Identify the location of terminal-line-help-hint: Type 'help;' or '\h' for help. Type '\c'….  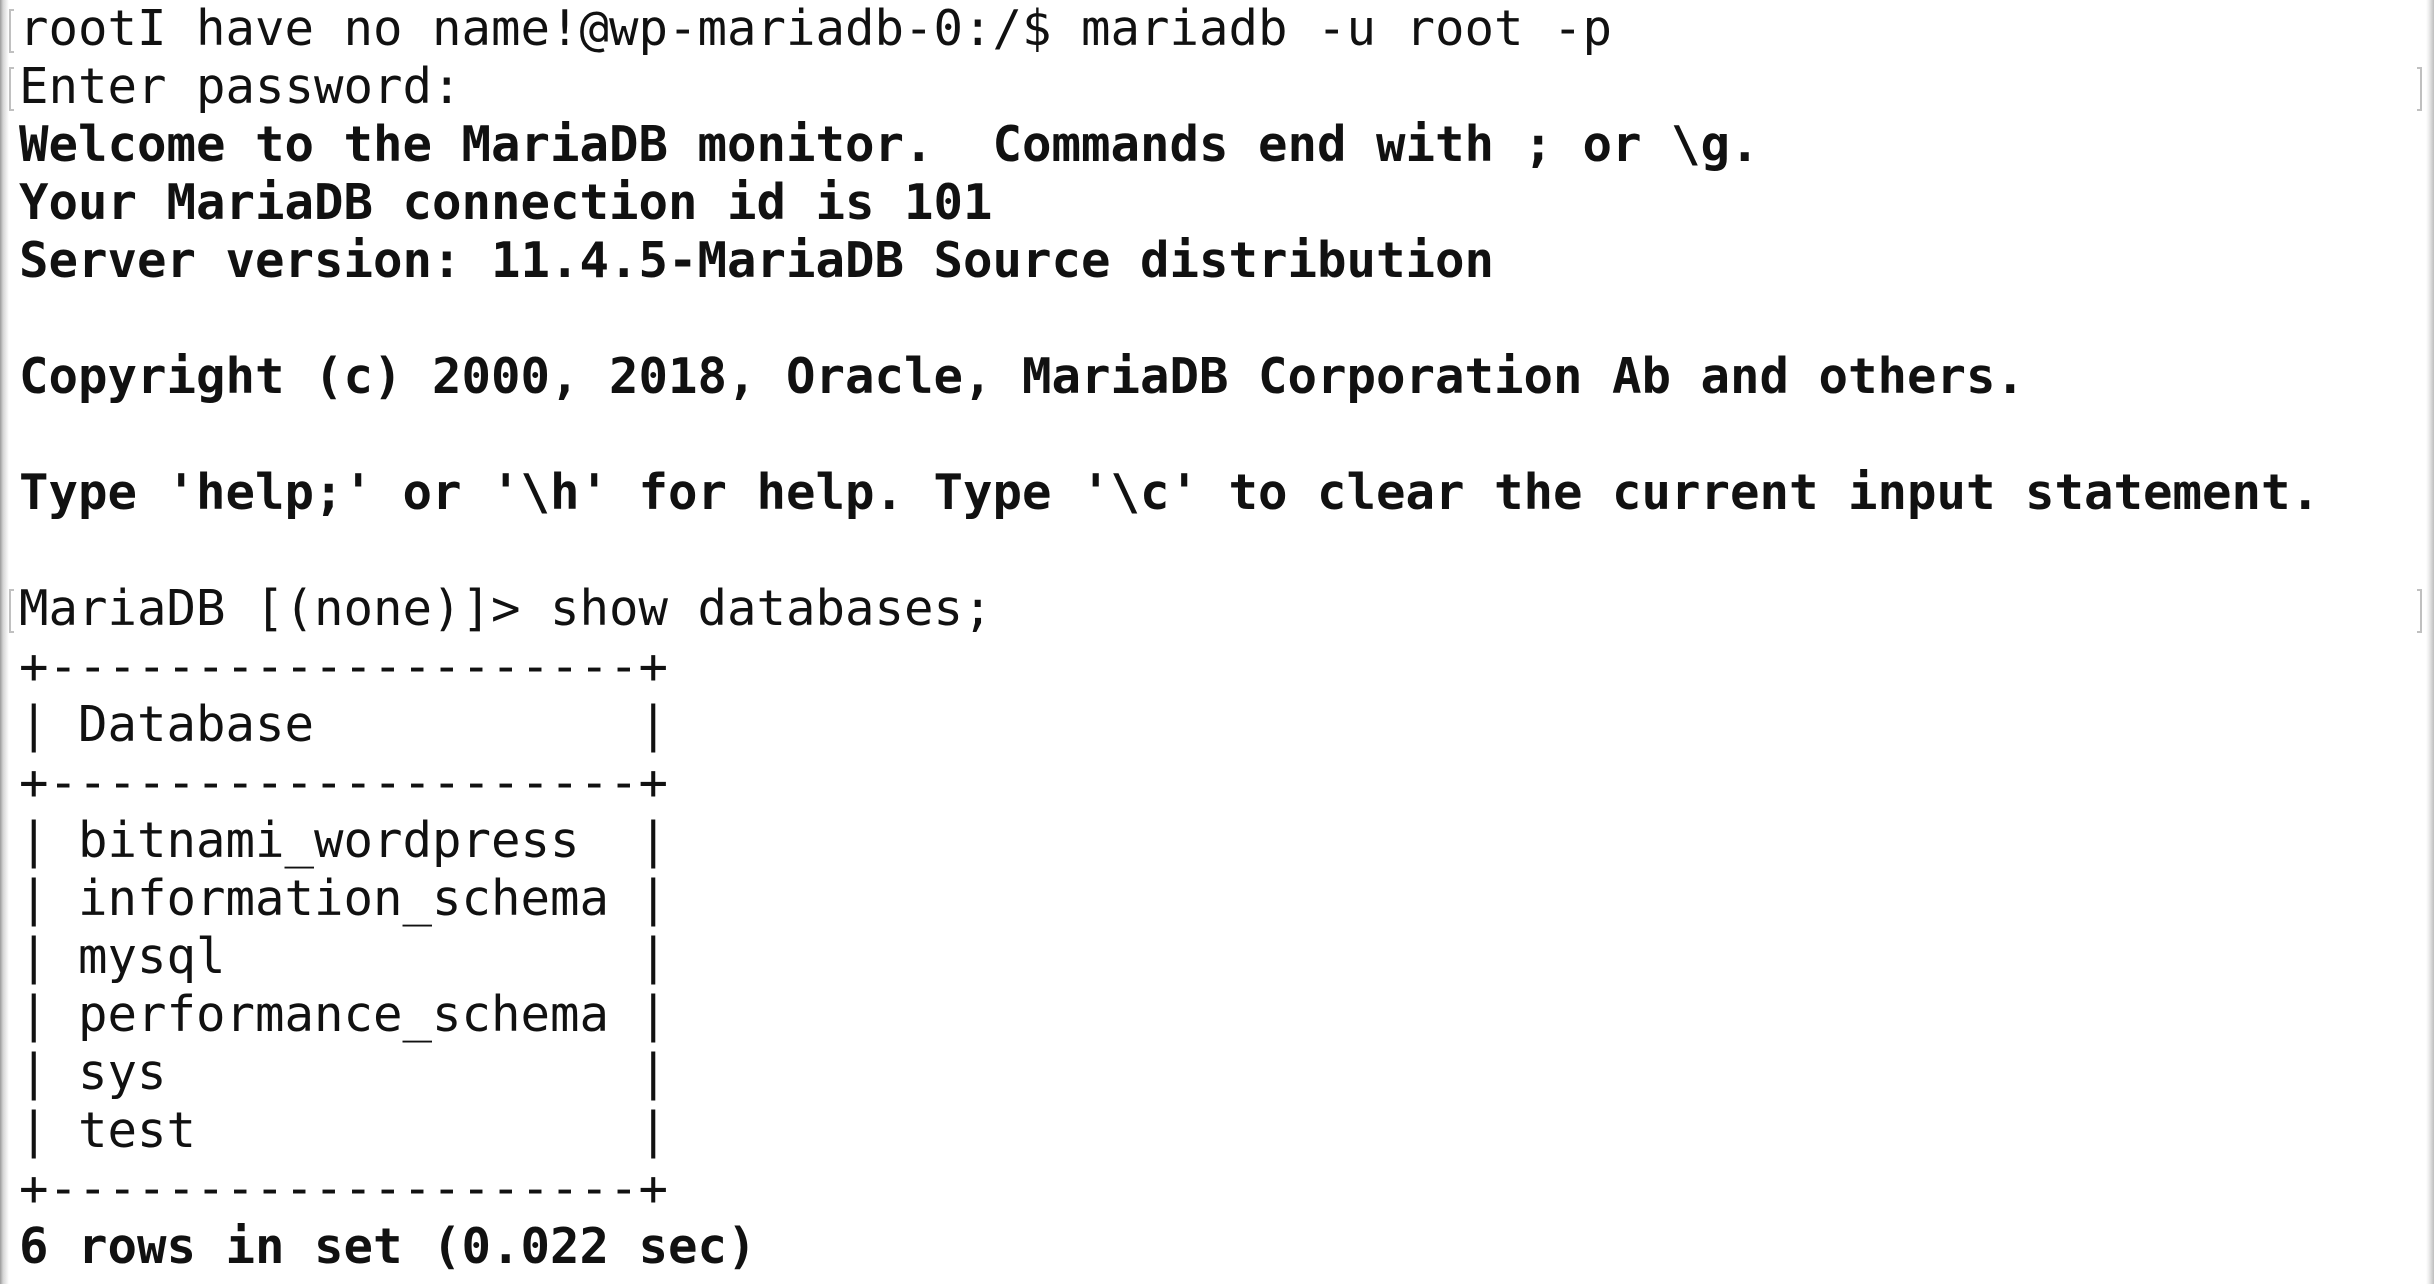
(1170, 492).